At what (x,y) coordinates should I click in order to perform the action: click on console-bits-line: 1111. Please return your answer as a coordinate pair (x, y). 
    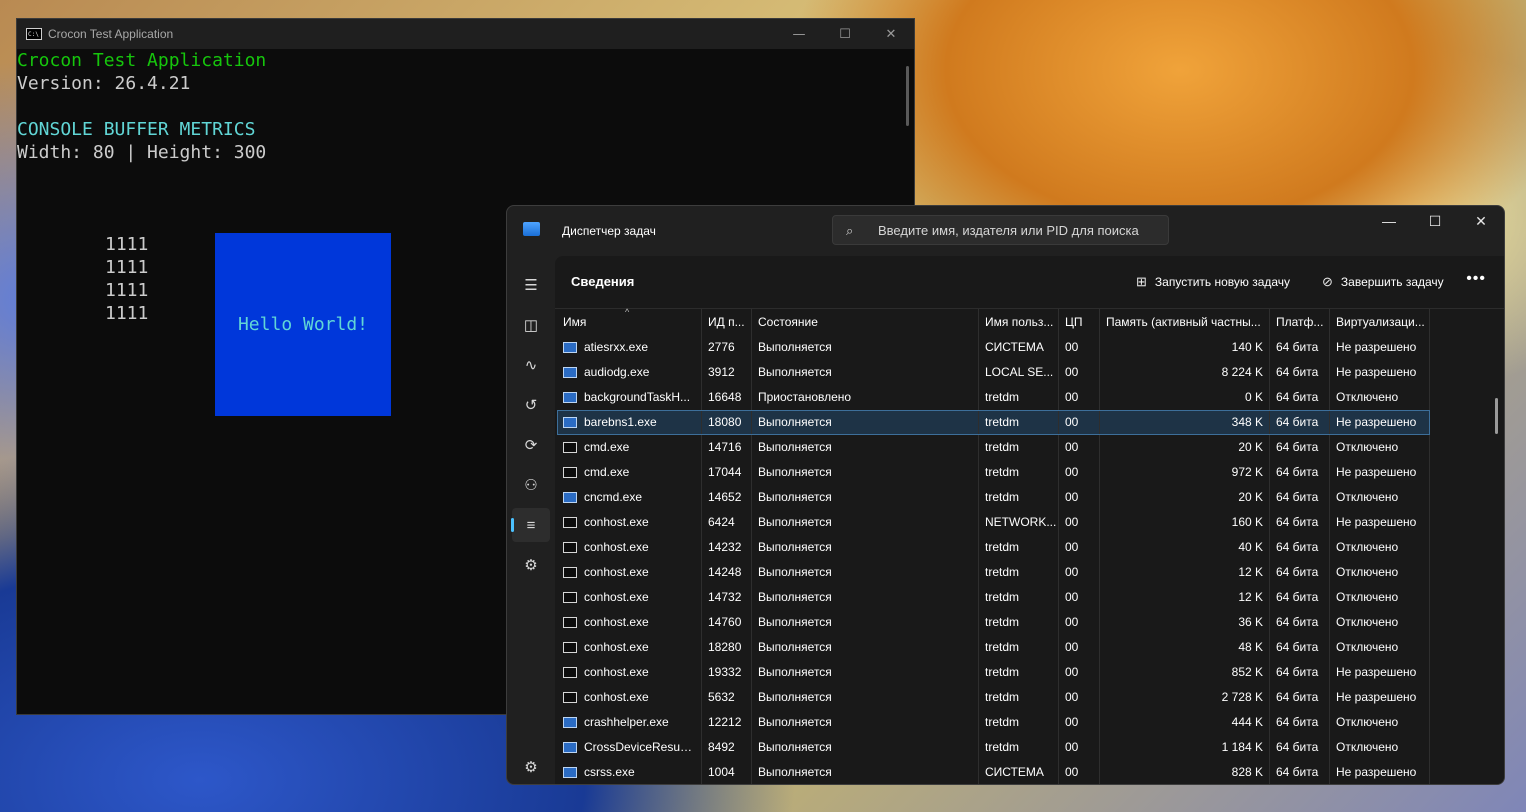
    Looking at the image, I should click on (127, 290).